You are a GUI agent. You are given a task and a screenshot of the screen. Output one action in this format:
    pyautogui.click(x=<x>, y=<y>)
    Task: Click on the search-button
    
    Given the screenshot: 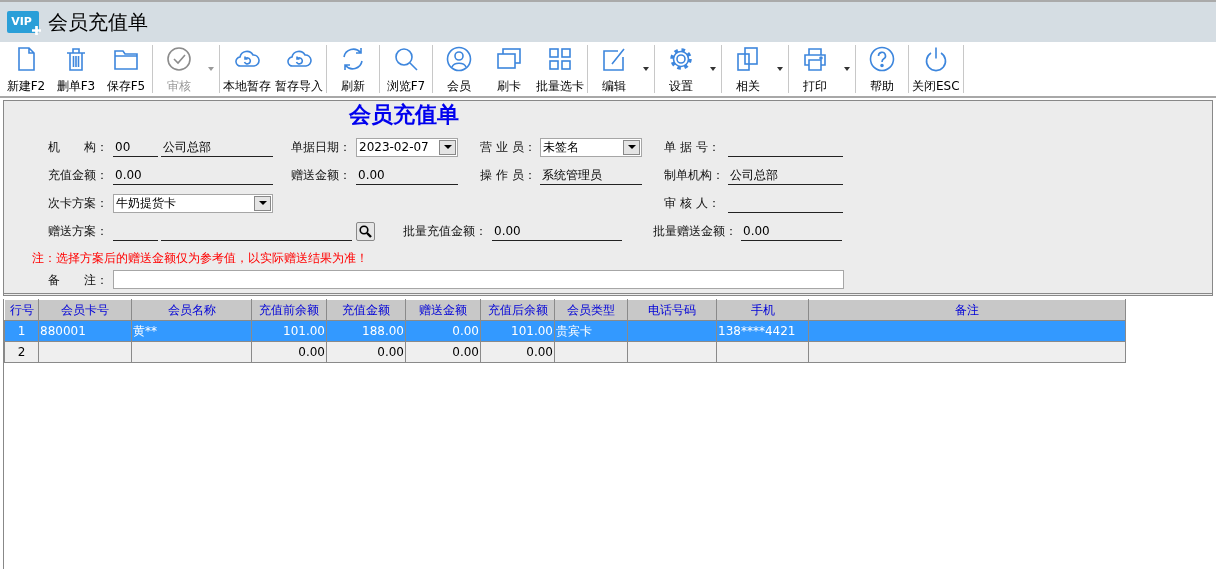 What is the action you would take?
    pyautogui.click(x=365, y=231)
    